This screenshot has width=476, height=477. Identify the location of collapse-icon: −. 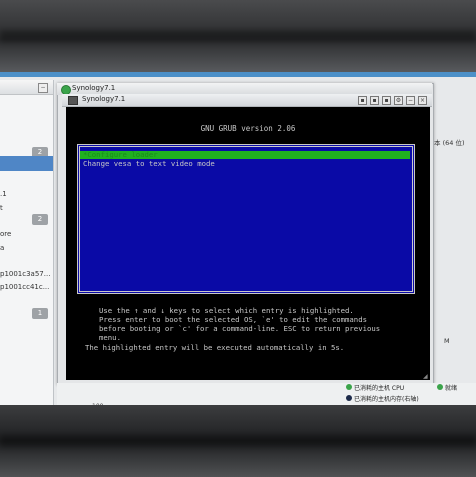
(43, 88).